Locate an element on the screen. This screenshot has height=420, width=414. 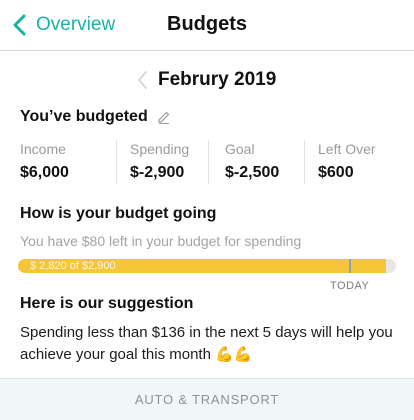
month-selector: Februry 2019 is located at coordinates (207, 81).